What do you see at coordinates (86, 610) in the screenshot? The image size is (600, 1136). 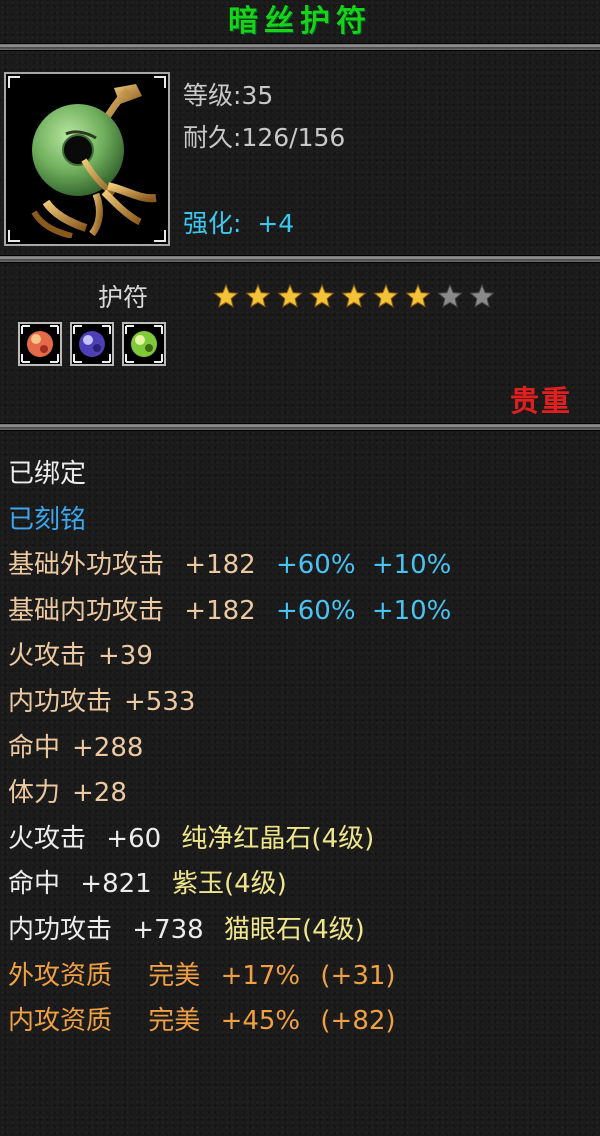 I see `attribute-name: 基础内功攻击` at bounding box center [86, 610].